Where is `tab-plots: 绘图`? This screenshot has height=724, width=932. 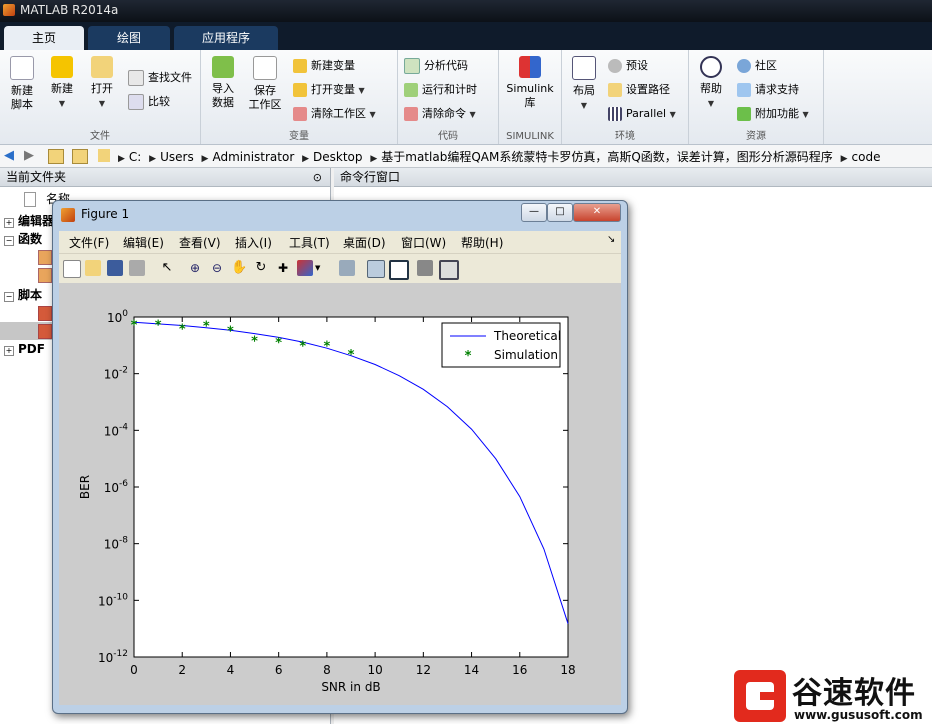 tab-plots: 绘图 is located at coordinates (129, 38).